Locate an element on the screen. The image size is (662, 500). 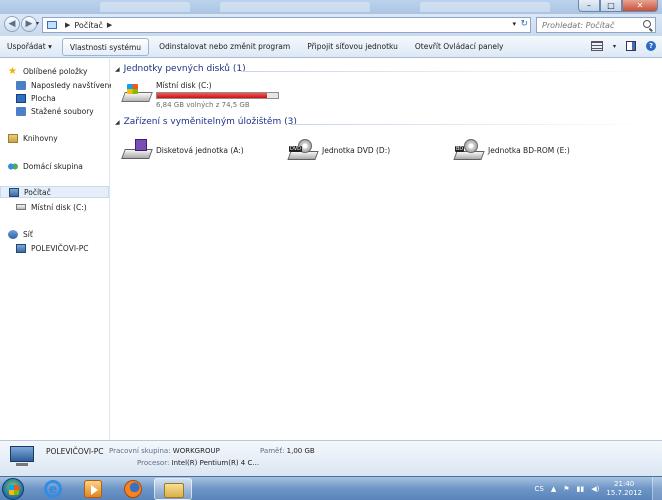
sidebar-item-desktop: Plocha is located at coordinates (36, 98).